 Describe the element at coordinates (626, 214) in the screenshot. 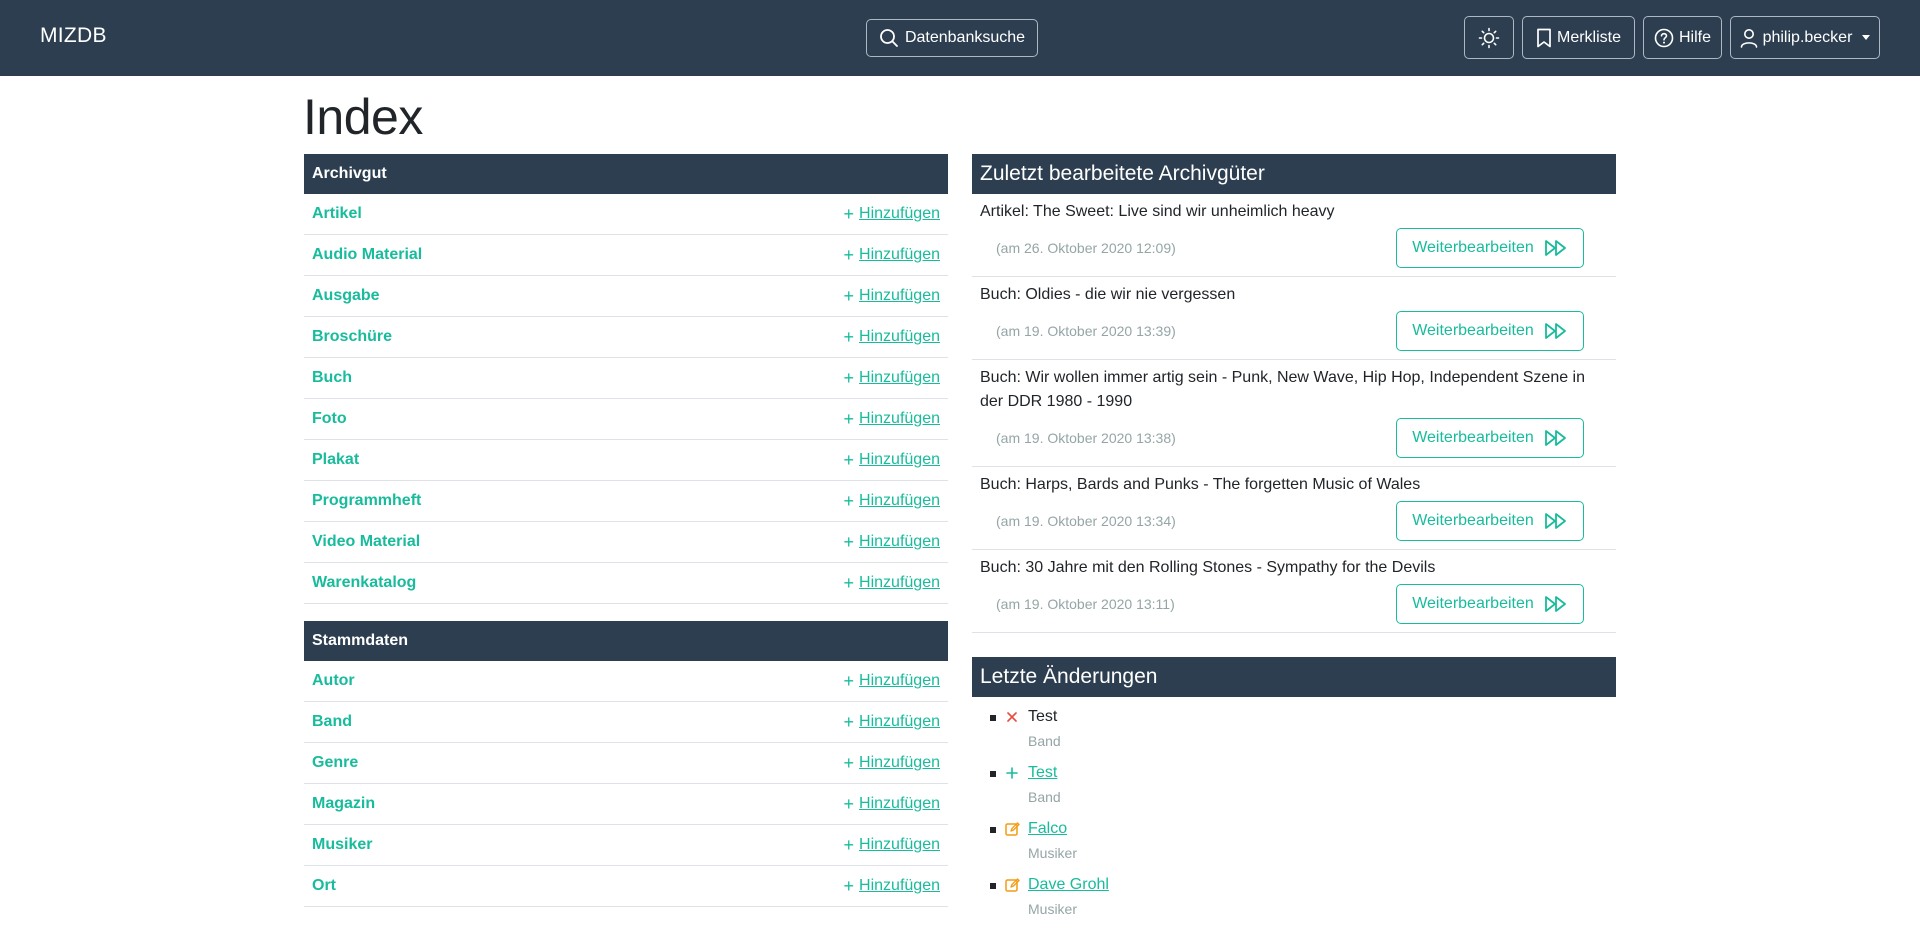

I see `model-row: Artikel + Hinzufügen` at that location.